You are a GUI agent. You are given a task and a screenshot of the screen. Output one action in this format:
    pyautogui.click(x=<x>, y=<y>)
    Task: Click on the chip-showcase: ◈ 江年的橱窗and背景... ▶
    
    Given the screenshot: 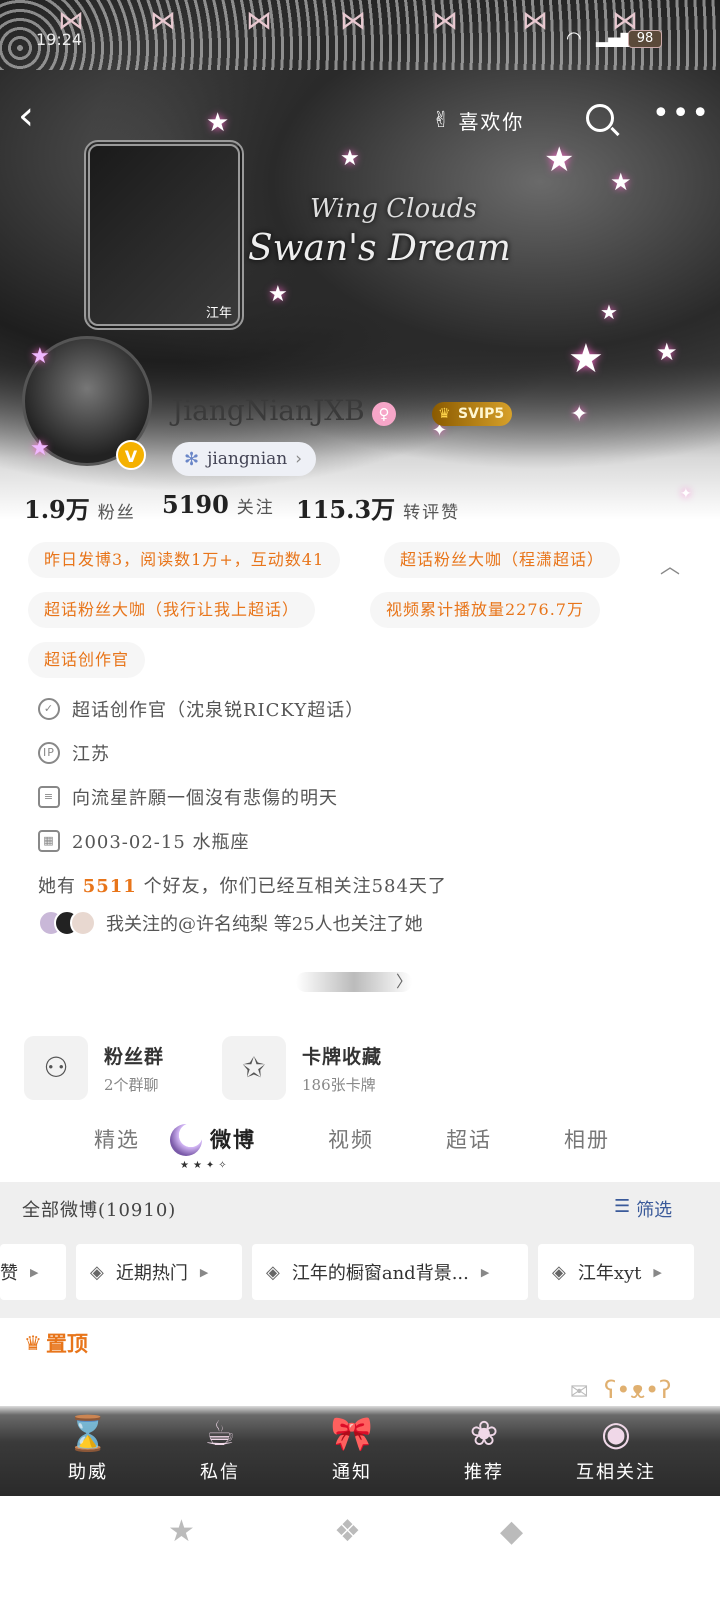 What is the action you would take?
    pyautogui.click(x=390, y=1272)
    